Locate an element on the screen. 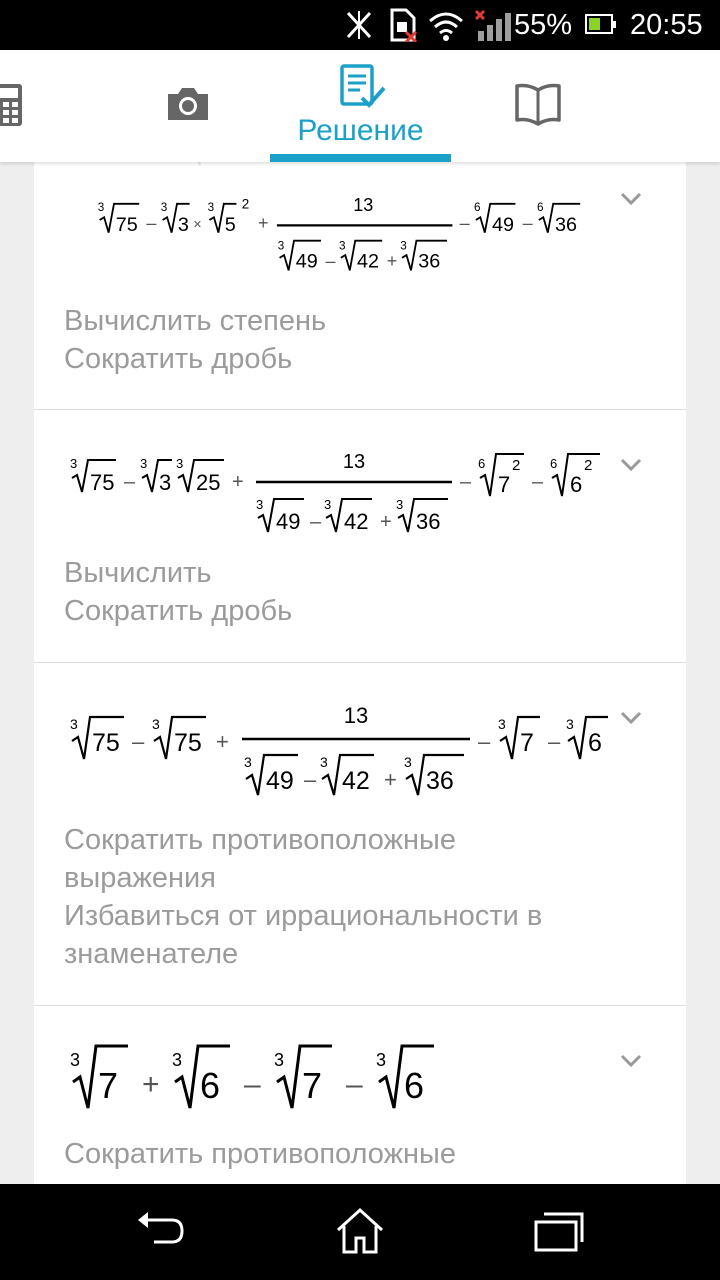 The height and width of the screenshot is (1280, 720). wifi-icon is located at coordinates (446, 26).